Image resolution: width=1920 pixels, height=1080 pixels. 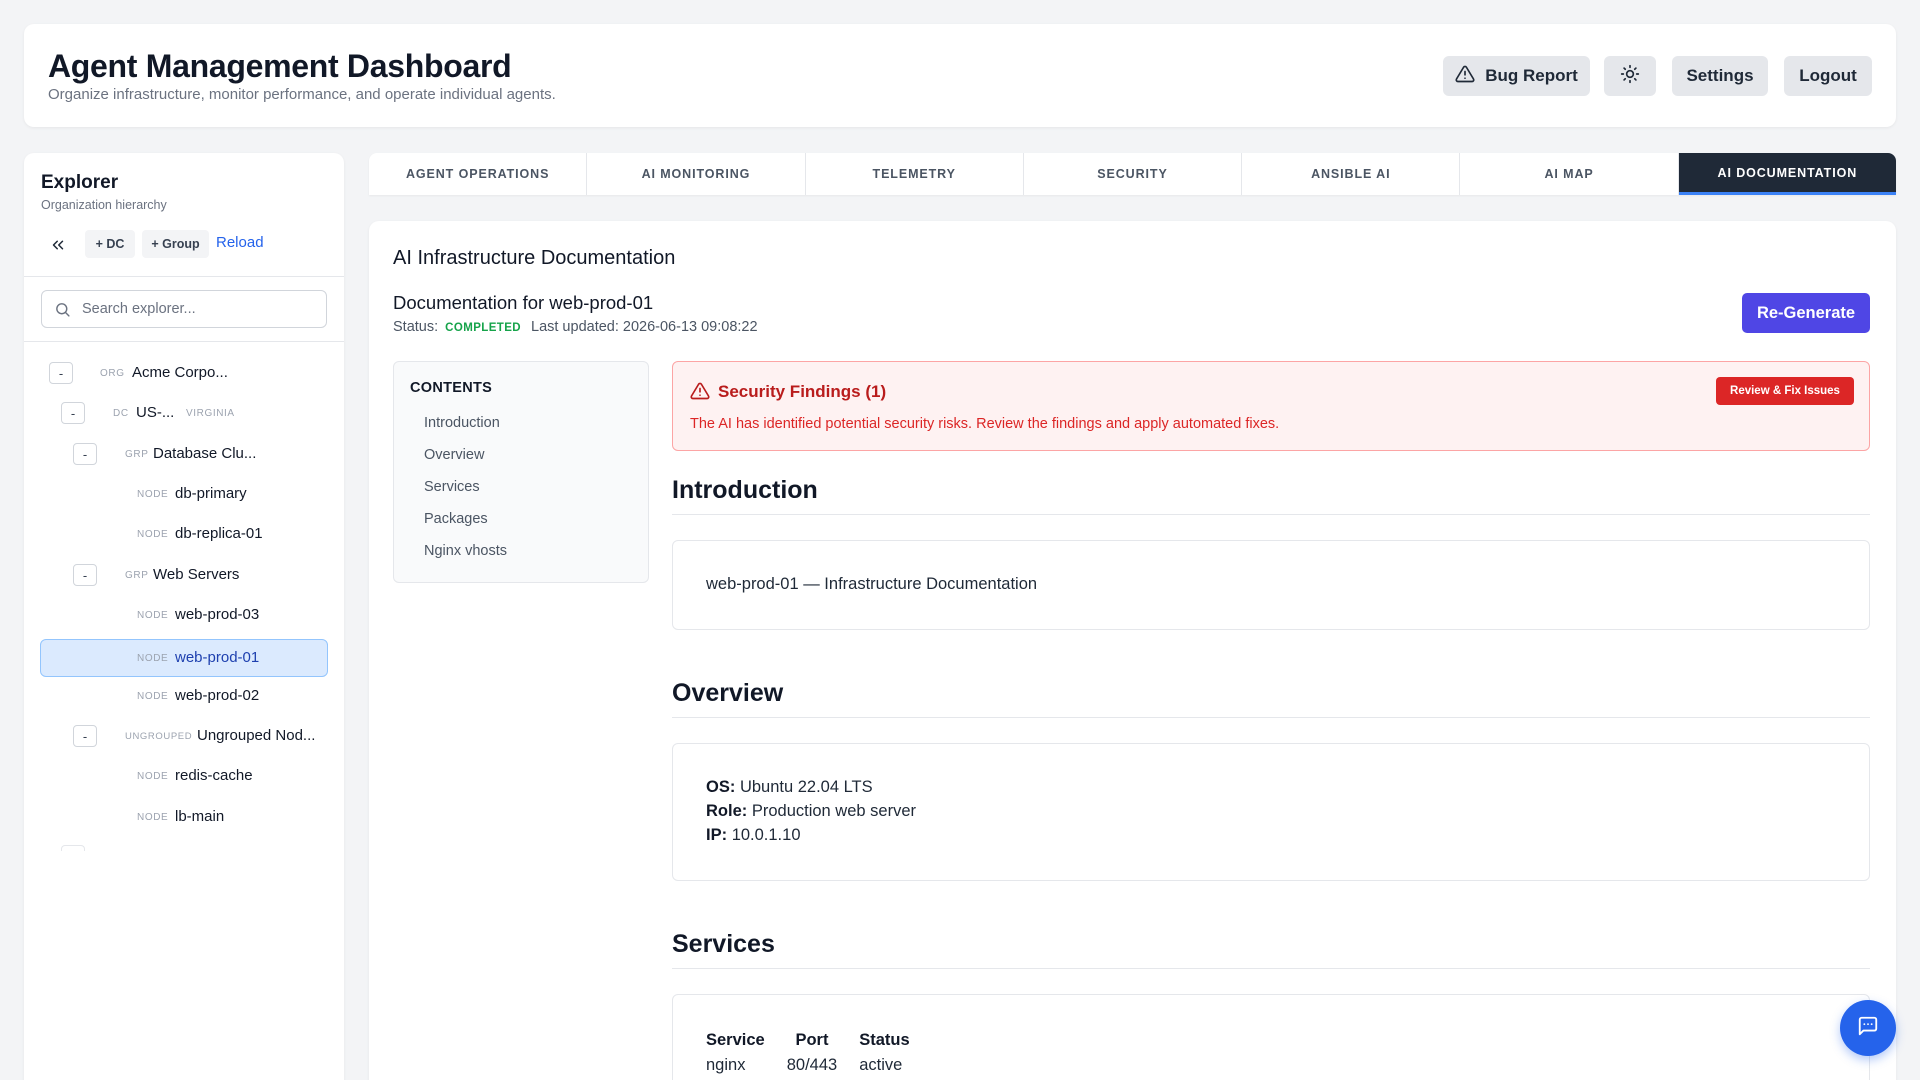 What do you see at coordinates (454, 455) in the screenshot?
I see `toc-link-overview: Overview` at bounding box center [454, 455].